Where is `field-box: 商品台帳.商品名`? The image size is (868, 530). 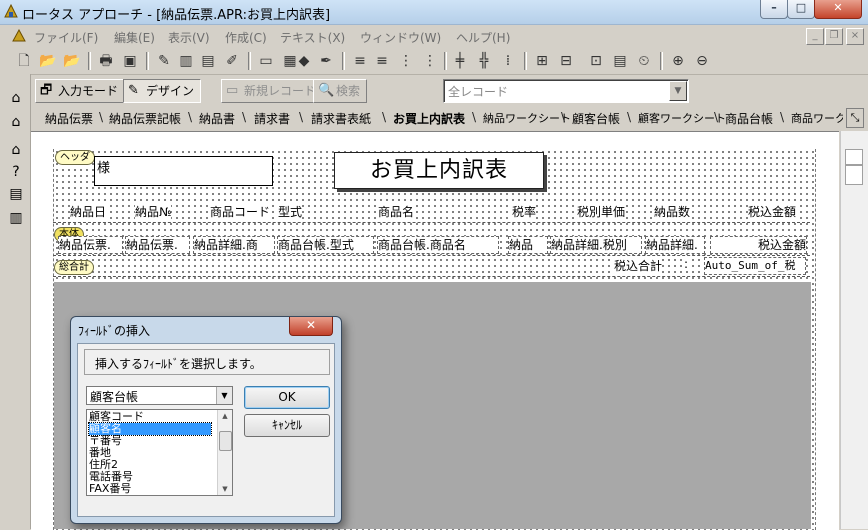
field-box: 商品台帳.商品名 is located at coordinates (438, 245).